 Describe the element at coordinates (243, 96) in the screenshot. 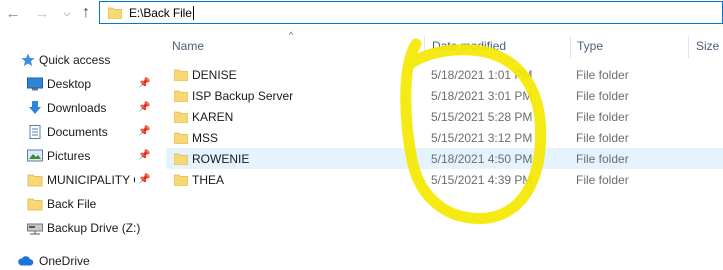

I see `file-name: ISP Backup Server` at that location.